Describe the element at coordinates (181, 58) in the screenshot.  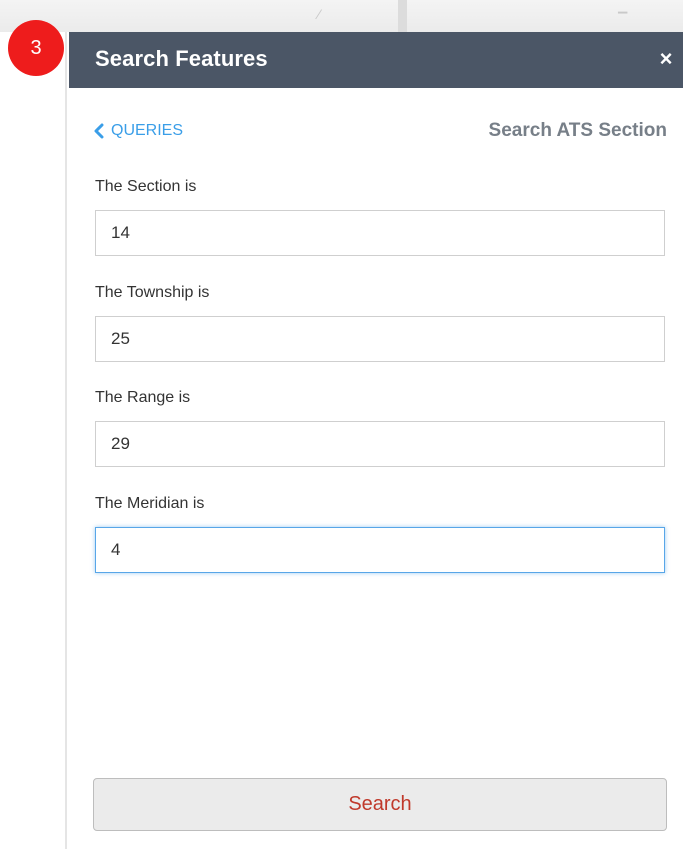
I see `panel-title: Search Features` at that location.